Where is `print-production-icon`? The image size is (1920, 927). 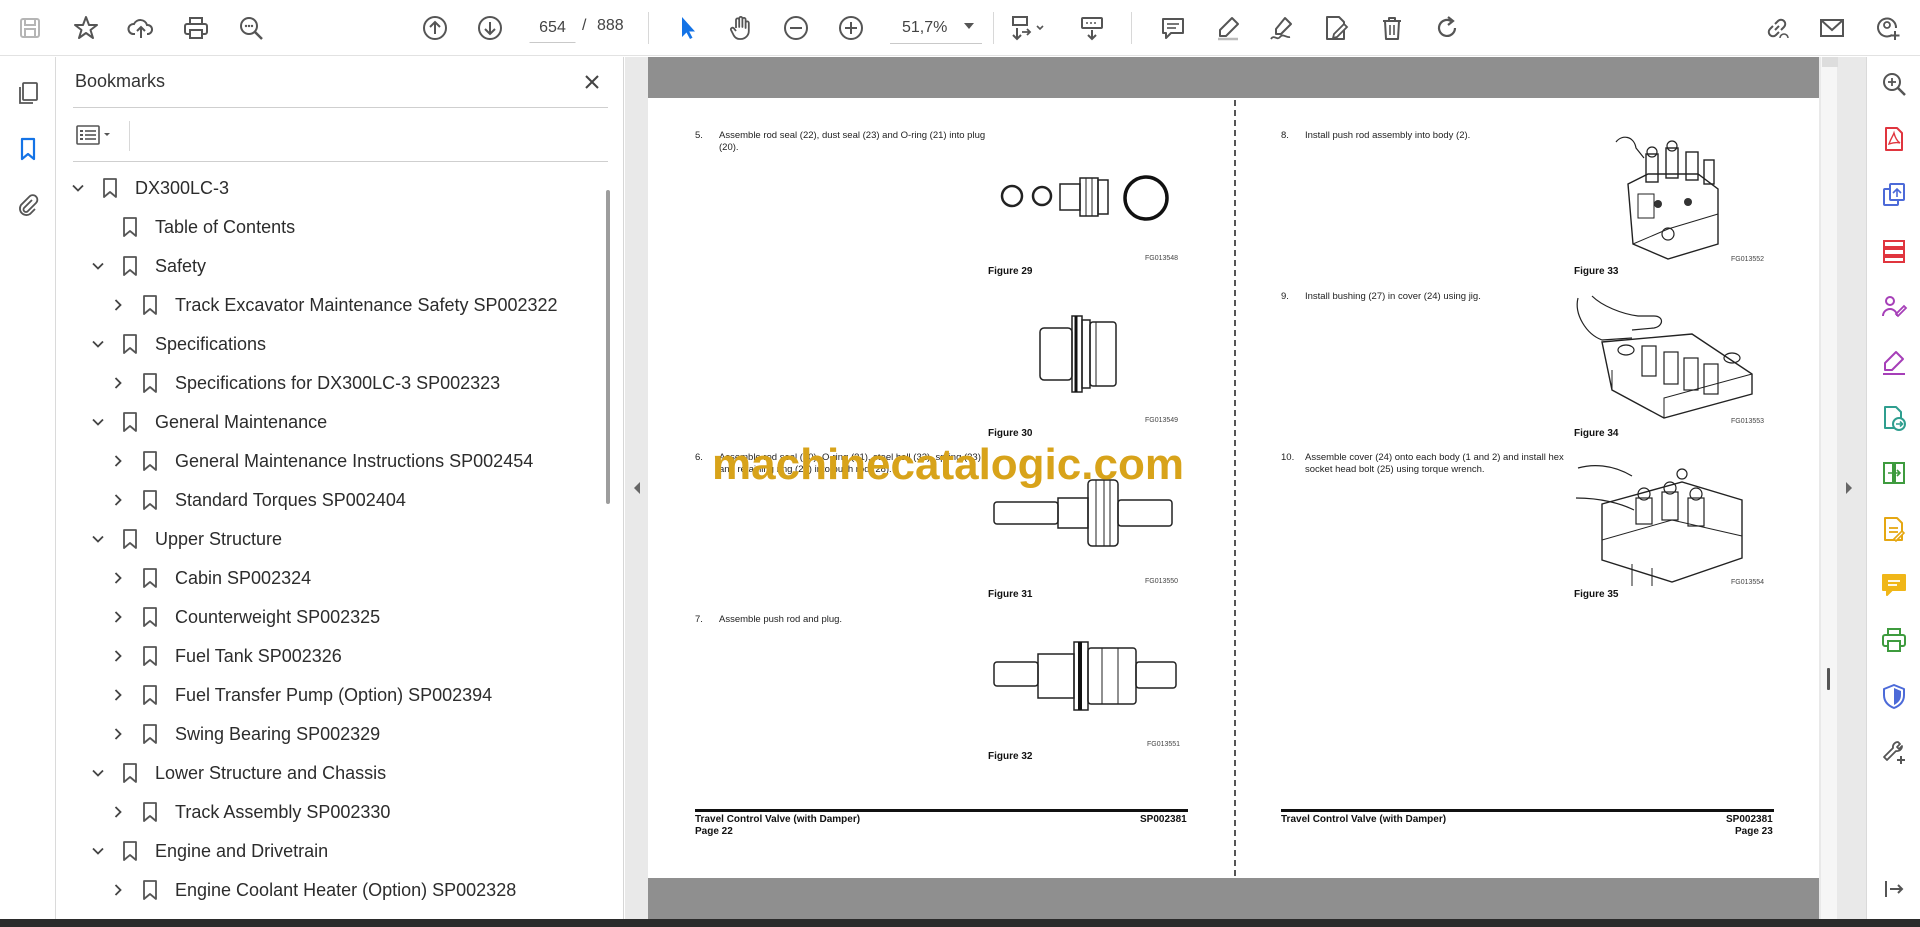 print-production-icon is located at coordinates (1894, 640).